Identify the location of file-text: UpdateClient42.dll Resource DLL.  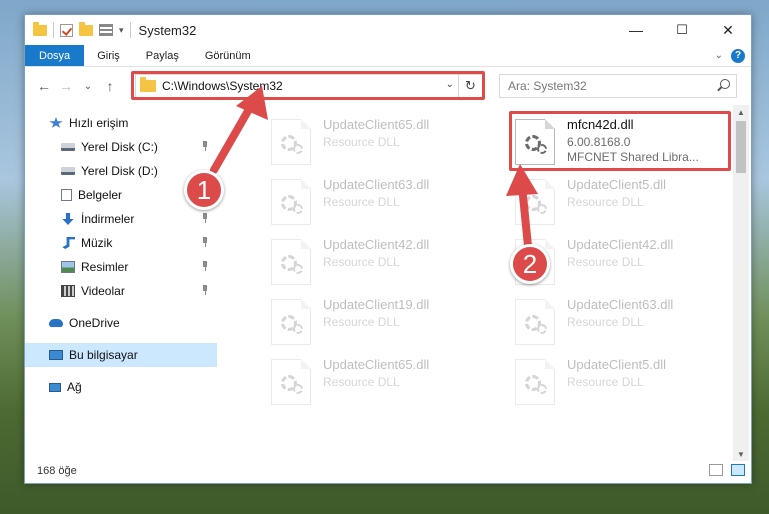
(376, 253).